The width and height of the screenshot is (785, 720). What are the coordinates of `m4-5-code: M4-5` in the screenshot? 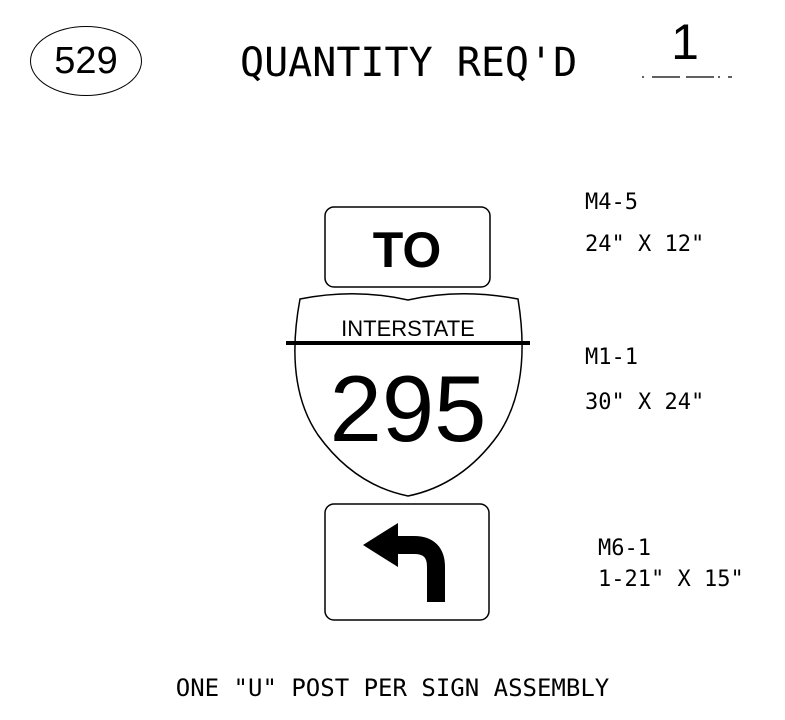 It's located at (611, 202).